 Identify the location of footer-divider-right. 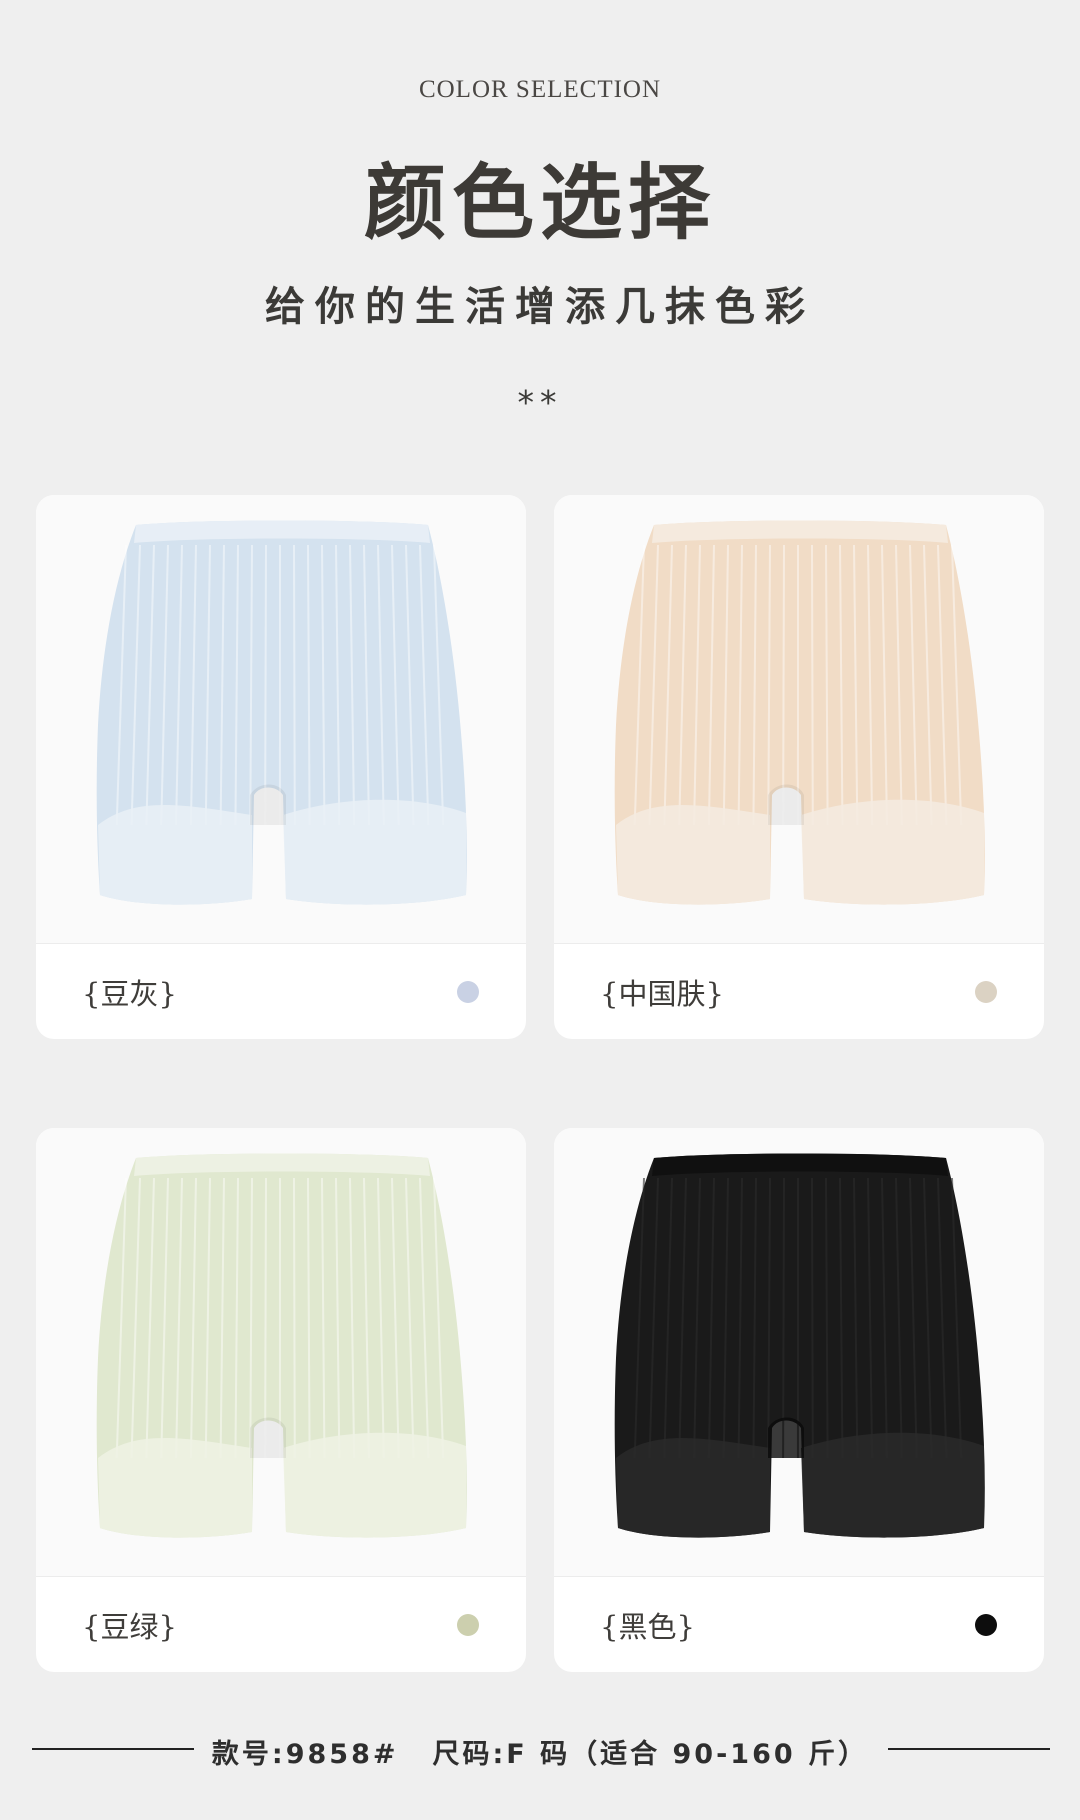
(969, 1749).